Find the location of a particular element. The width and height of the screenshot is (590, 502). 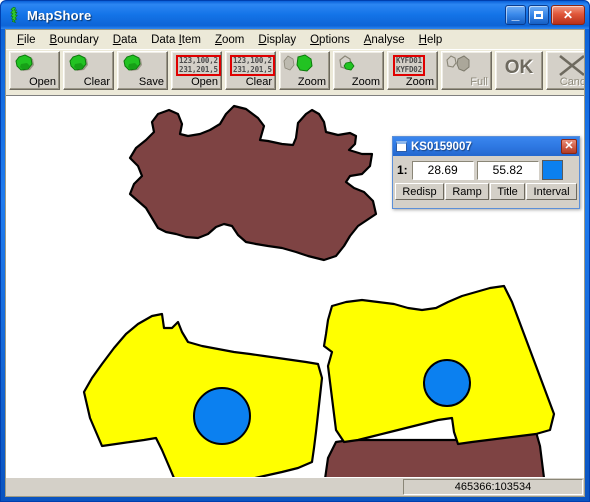

coordinate-readout: 465366:103534 is located at coordinates (493, 487).